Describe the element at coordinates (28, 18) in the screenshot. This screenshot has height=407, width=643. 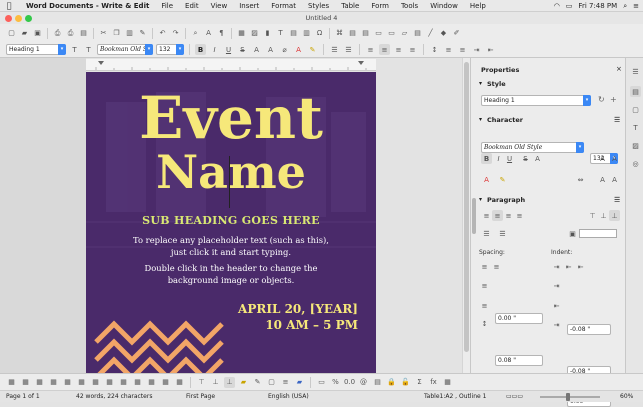
I see `zoom-window-button` at that location.